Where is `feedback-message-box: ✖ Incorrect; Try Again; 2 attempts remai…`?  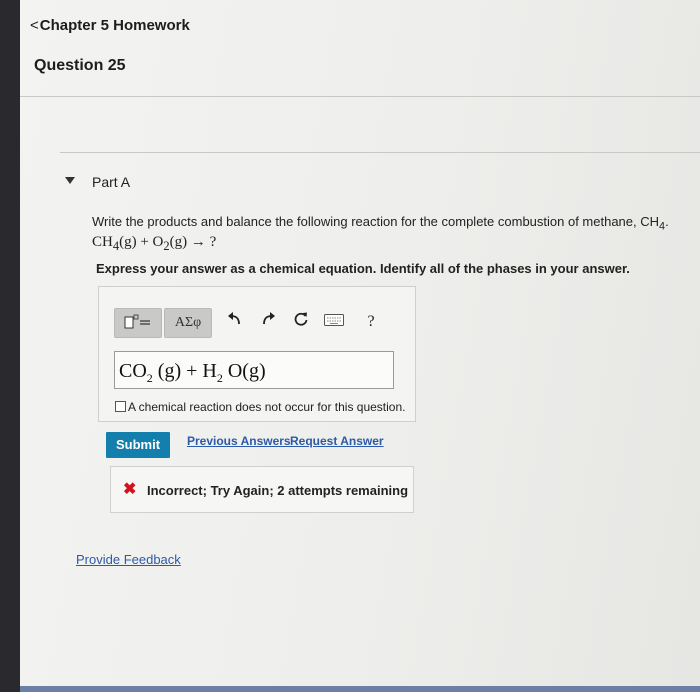 feedback-message-box: ✖ Incorrect; Try Again; 2 attempts remai… is located at coordinates (262, 489).